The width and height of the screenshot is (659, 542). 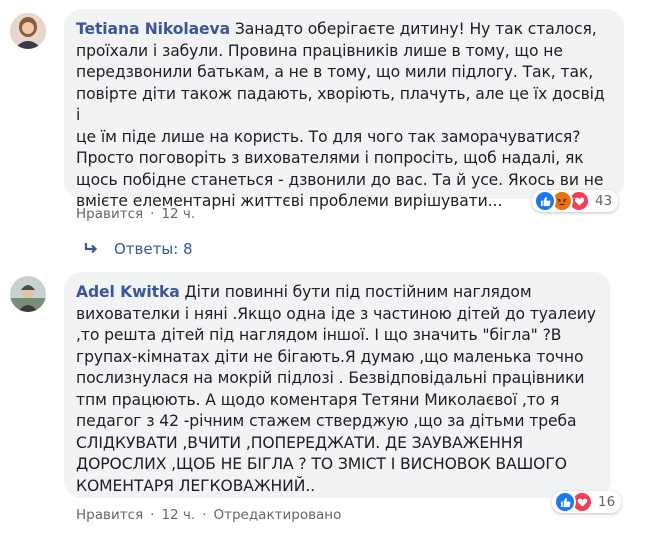 What do you see at coordinates (607, 502) in the screenshot?
I see `reaction-count: 16` at bounding box center [607, 502].